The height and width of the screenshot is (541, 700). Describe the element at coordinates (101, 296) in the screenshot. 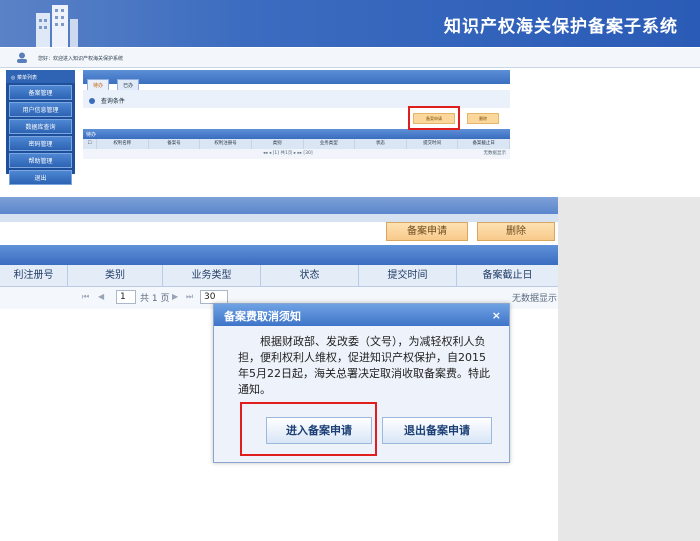

I see `prev-page-icon: ◀` at that location.